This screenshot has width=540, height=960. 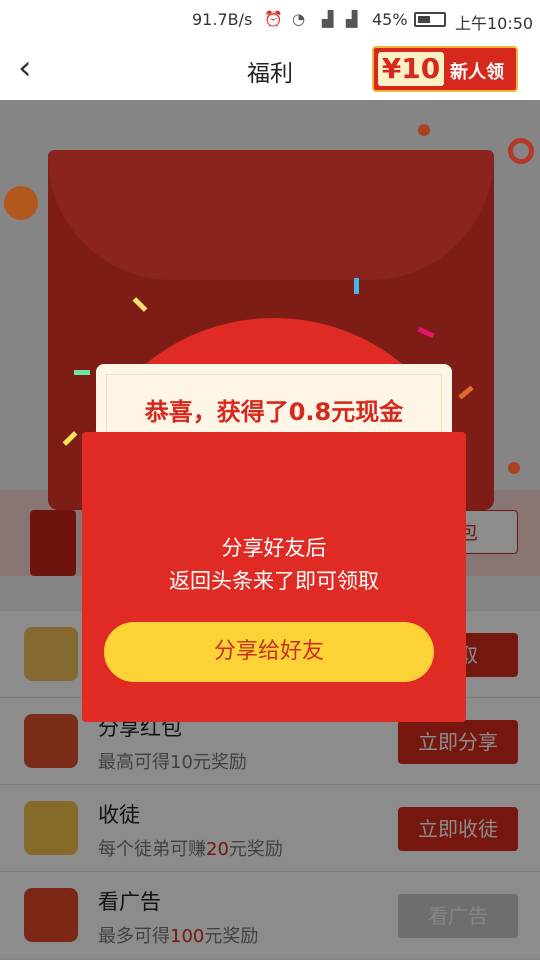 What do you see at coordinates (269, 652) in the screenshot?
I see `share-to-friends-button: 分享给好友` at bounding box center [269, 652].